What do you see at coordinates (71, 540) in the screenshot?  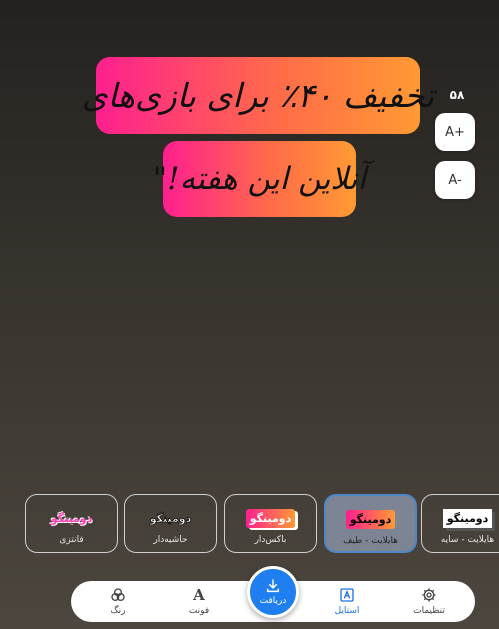 I see `style-label: فانتزی` at bounding box center [71, 540].